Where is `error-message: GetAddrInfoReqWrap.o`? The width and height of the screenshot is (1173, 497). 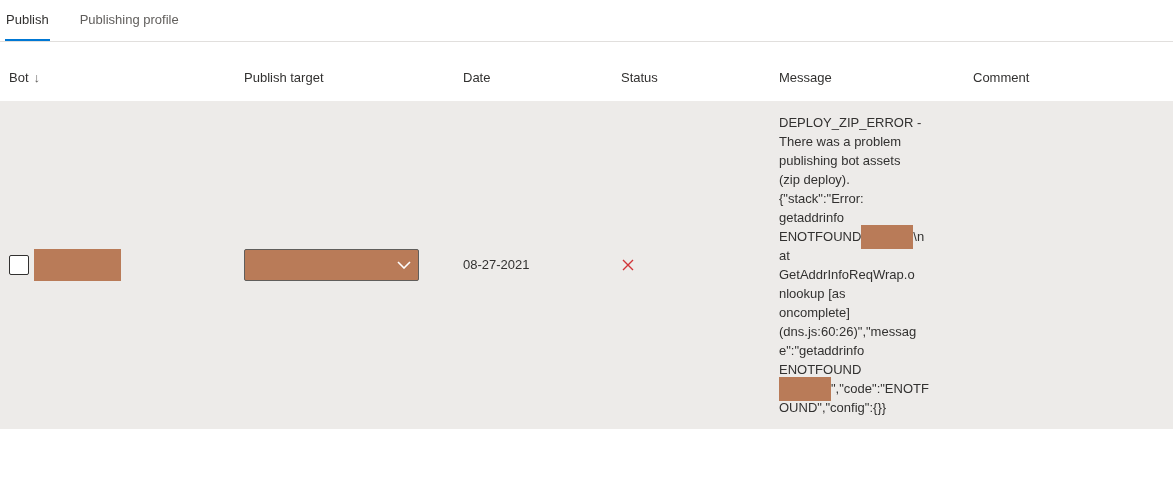 error-message: GetAddrInfoReqWrap.o is located at coordinates (847, 275).